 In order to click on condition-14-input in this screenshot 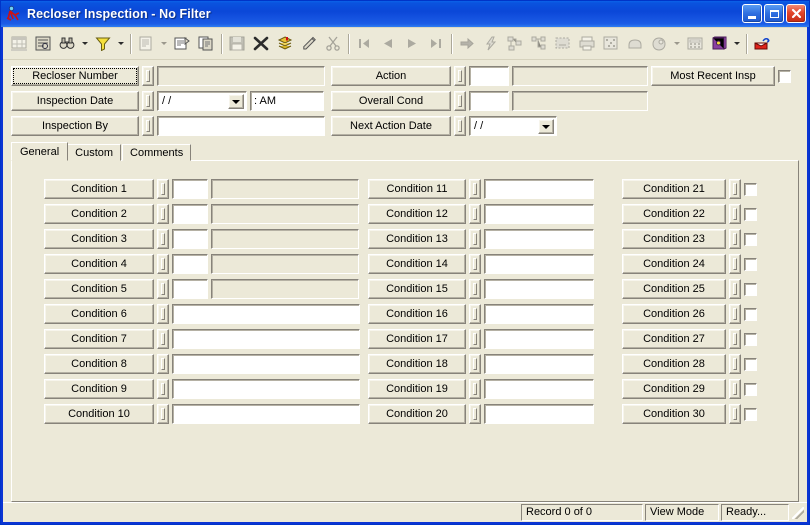, I will do `click(539, 264)`.